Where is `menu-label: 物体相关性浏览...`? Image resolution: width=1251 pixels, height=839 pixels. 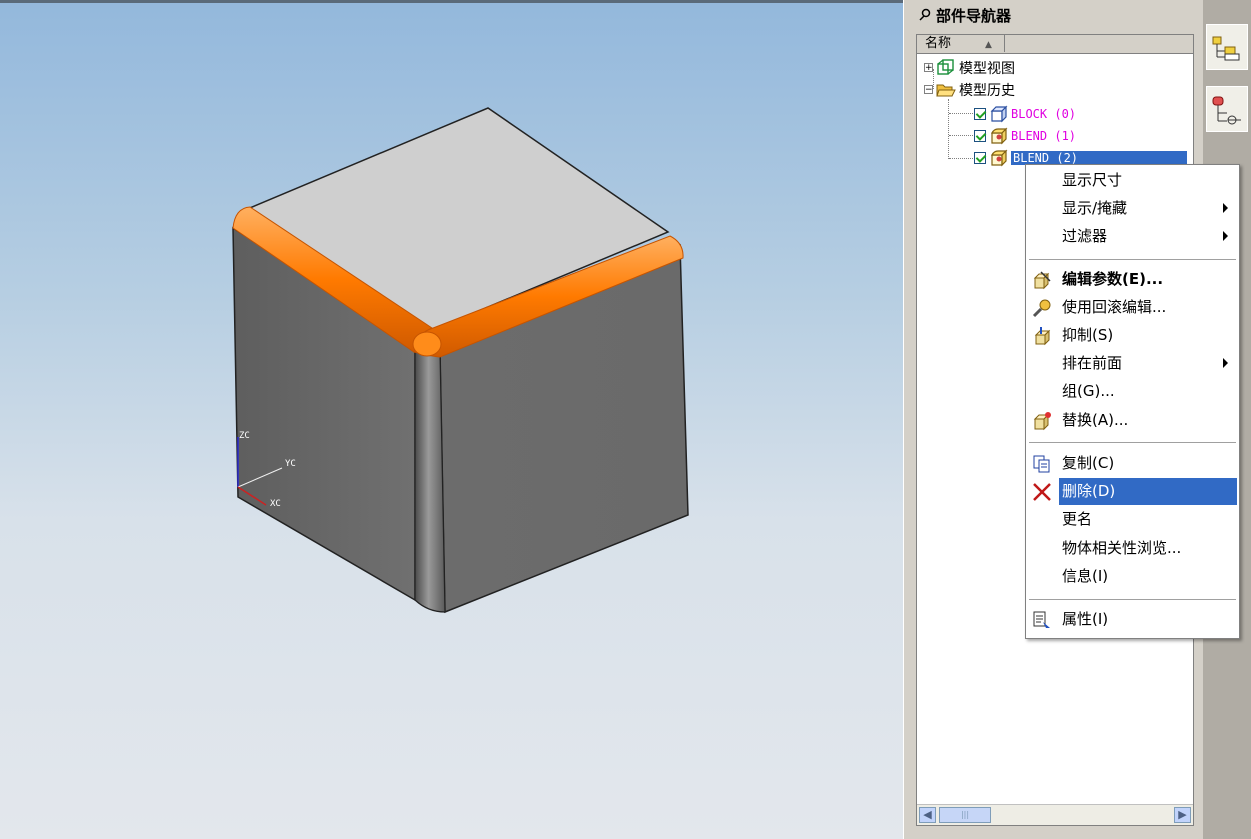
menu-label: 物体相关性浏览... is located at coordinates (1122, 548).